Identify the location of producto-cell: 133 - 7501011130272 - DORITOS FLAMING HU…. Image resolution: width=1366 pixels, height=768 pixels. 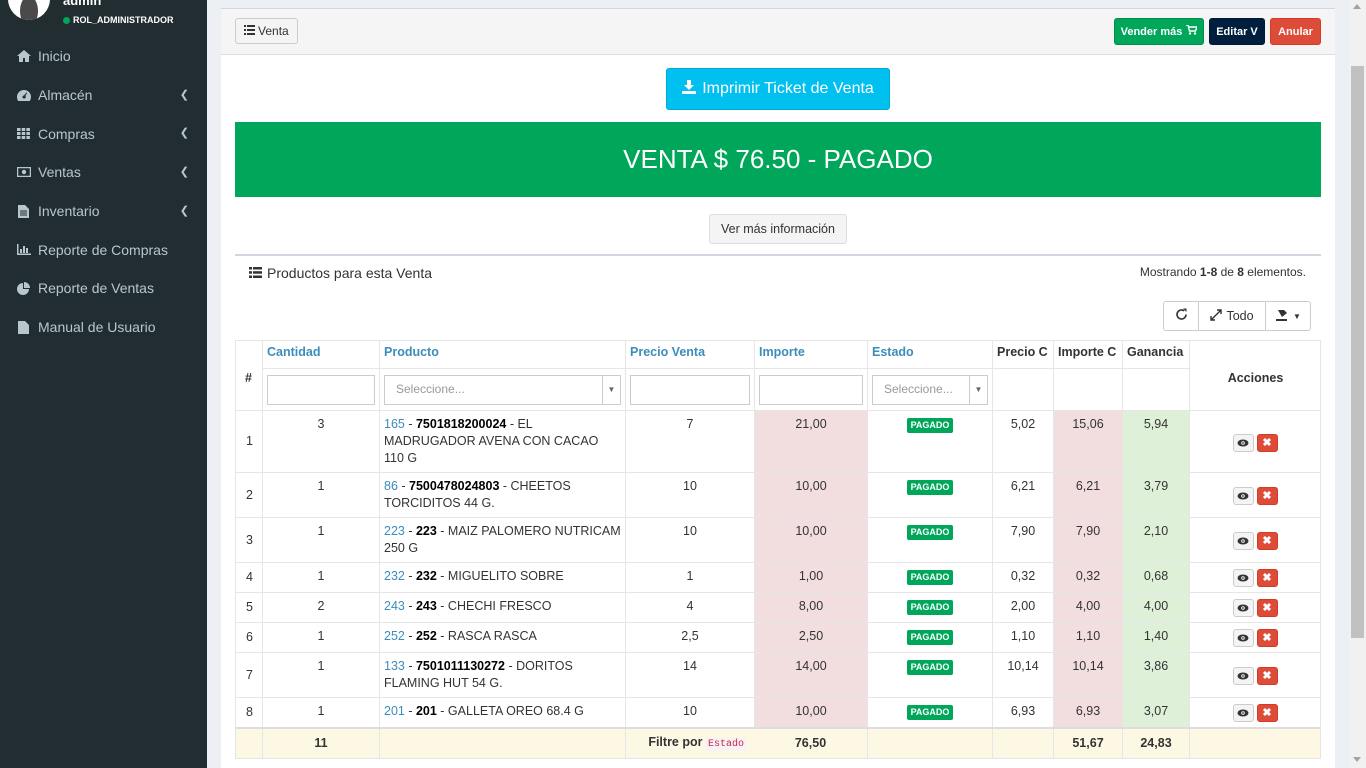
(502, 675).